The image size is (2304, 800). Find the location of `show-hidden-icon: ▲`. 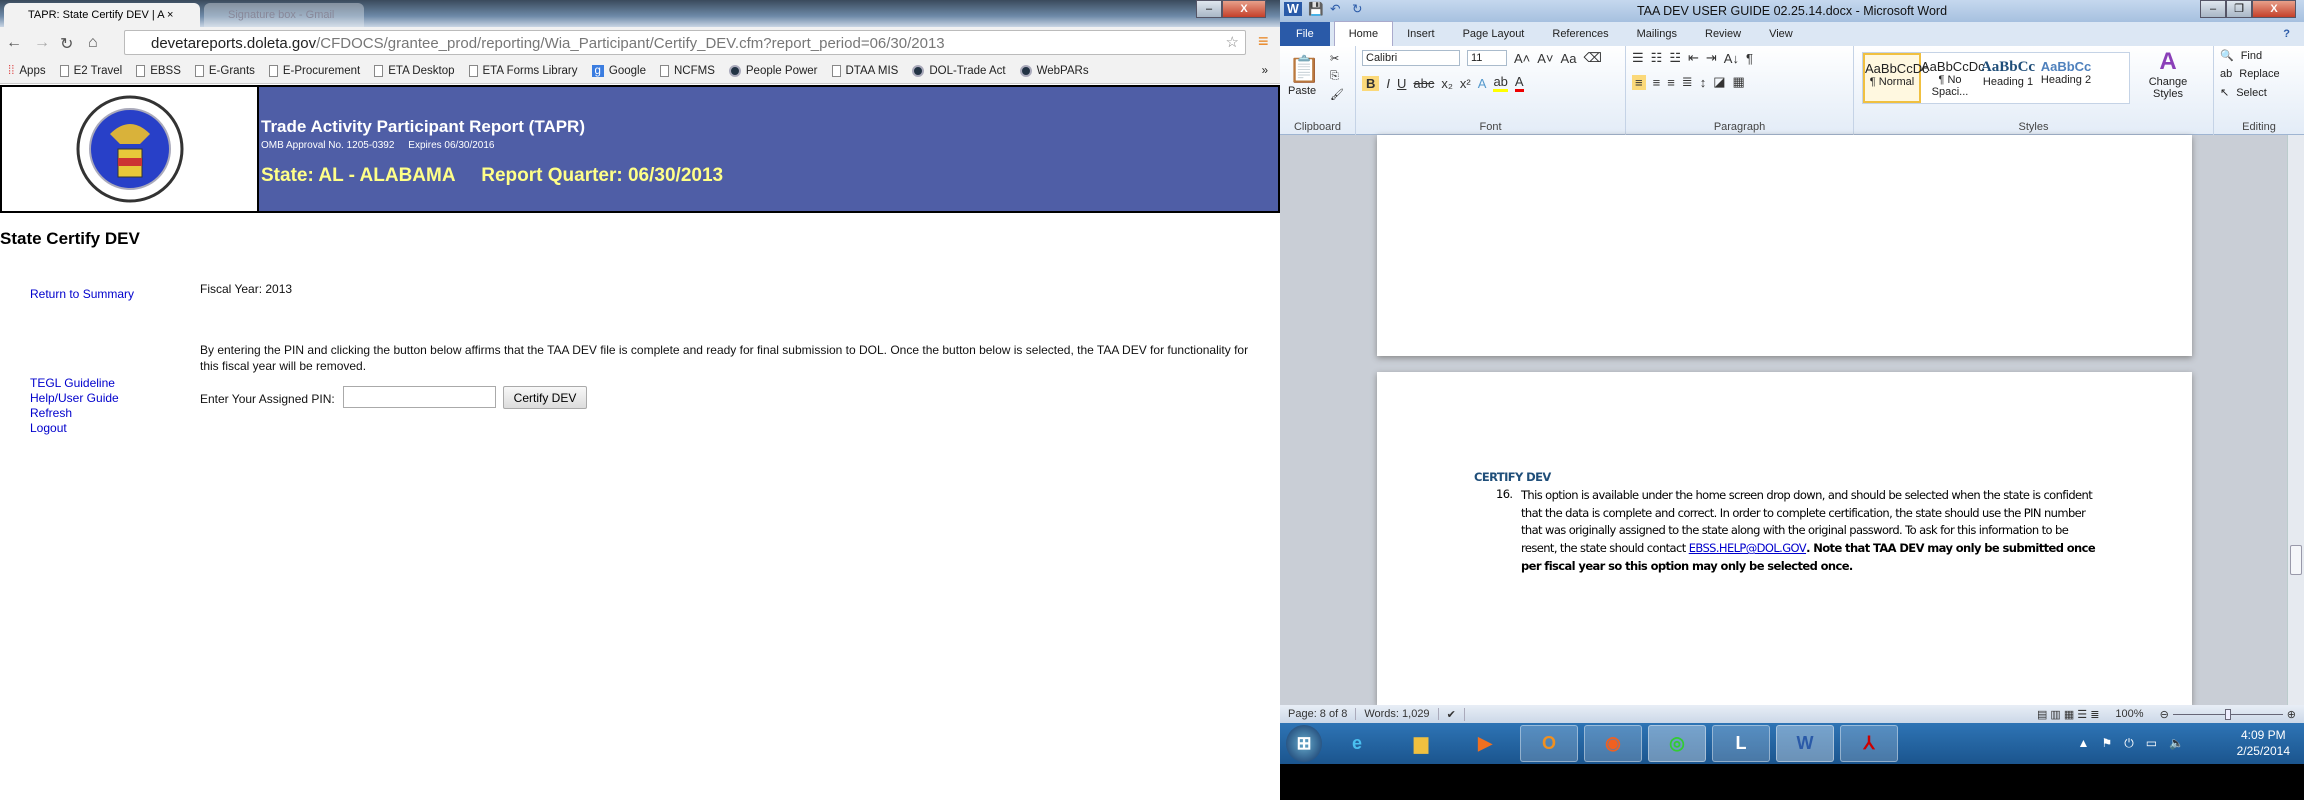

show-hidden-icon: ▲ is located at coordinates (2084, 743).